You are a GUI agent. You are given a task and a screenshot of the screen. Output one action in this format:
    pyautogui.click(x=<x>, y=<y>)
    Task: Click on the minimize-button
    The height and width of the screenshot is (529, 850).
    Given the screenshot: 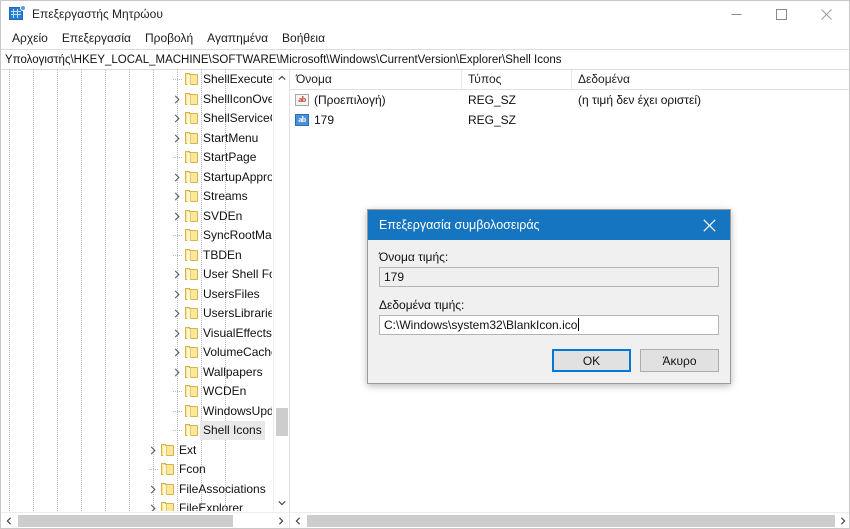 What is the action you would take?
    pyautogui.click(x=736, y=14)
    